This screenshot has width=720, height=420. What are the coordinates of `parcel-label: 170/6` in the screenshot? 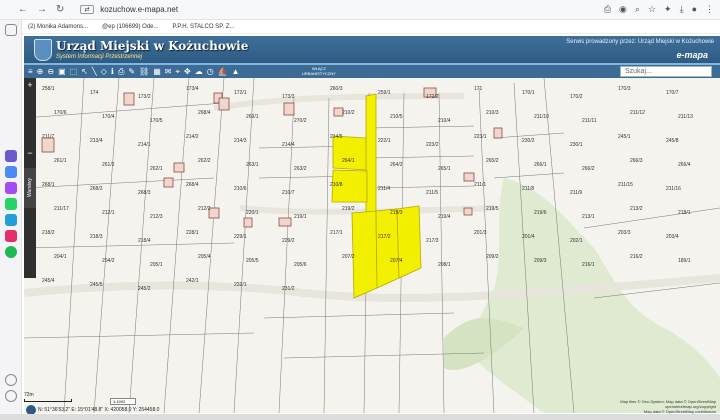 It's located at (60, 113).